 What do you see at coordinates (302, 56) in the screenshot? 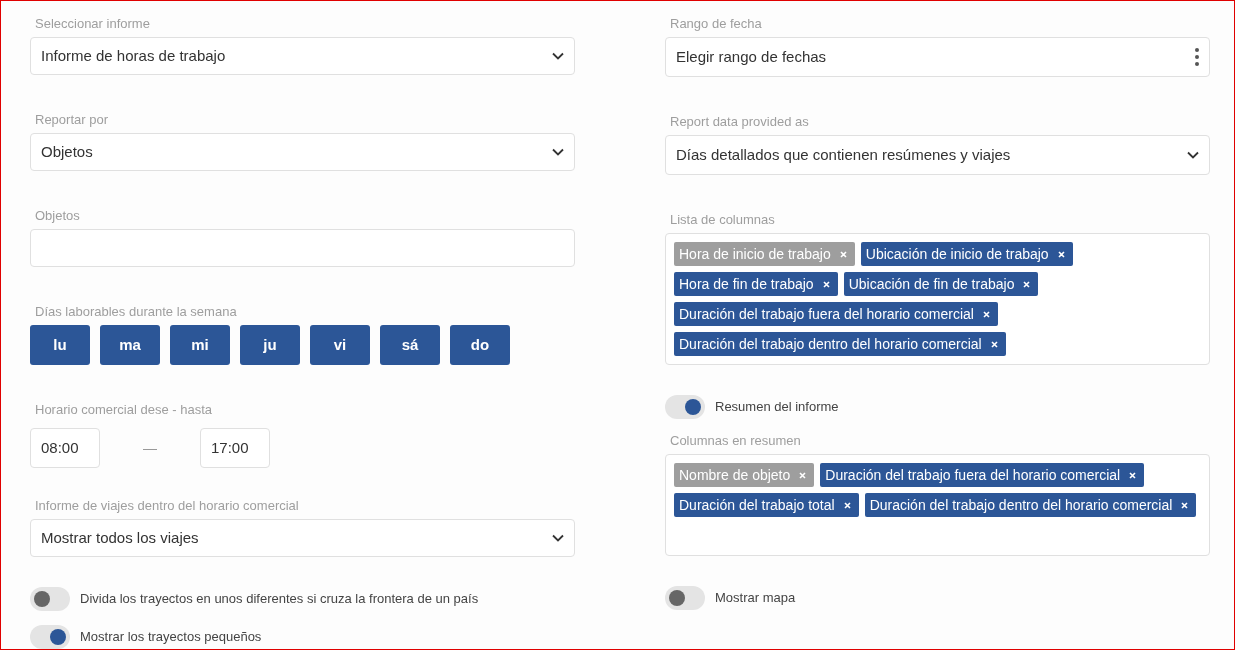
I see `dropdown: Informe de horas de trabajo` at bounding box center [302, 56].